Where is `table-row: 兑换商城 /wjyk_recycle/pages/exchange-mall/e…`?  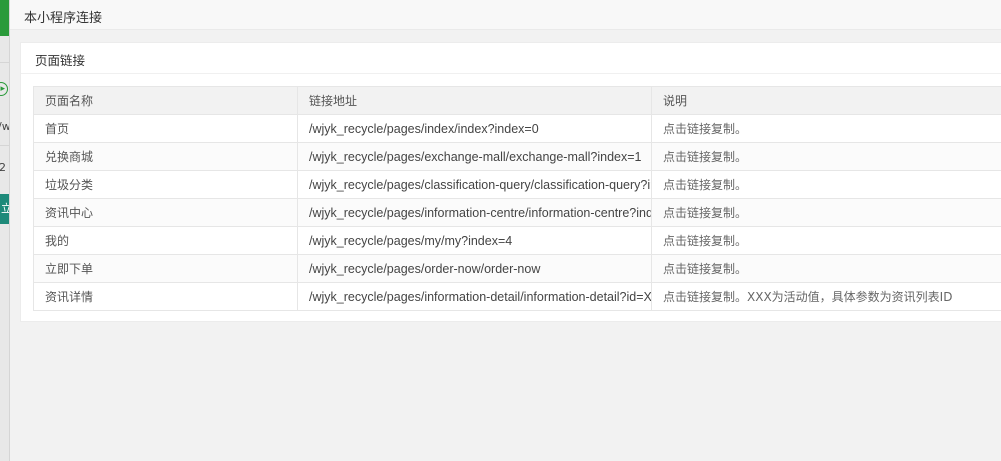 table-row: 兑换商城 /wjyk_recycle/pages/exchange-mall/e… is located at coordinates (517, 156).